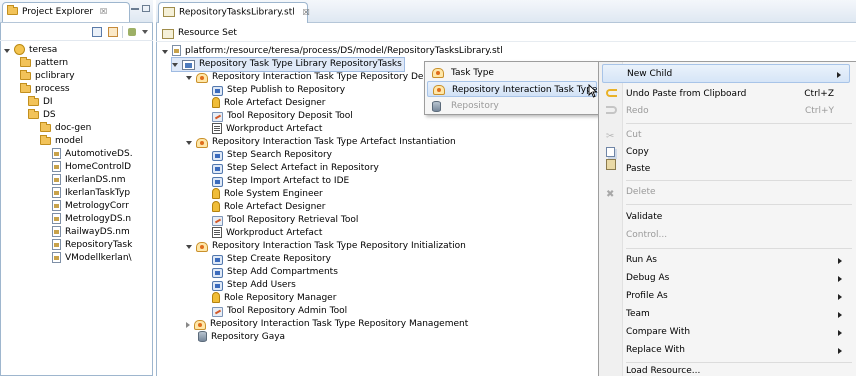 The height and width of the screenshot is (376, 856). What do you see at coordinates (92, 245) in the screenshot?
I see `tree-item-file: RepositoryTask` at bounding box center [92, 245].